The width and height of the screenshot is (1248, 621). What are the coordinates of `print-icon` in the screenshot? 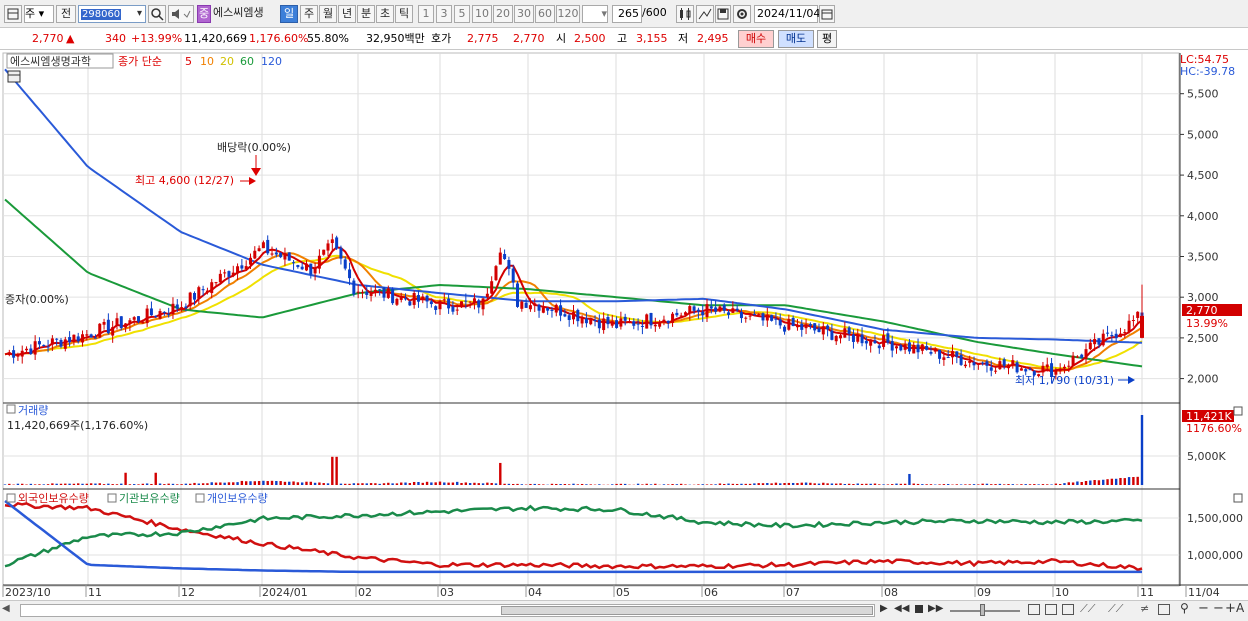 It's located at (1164, 609).